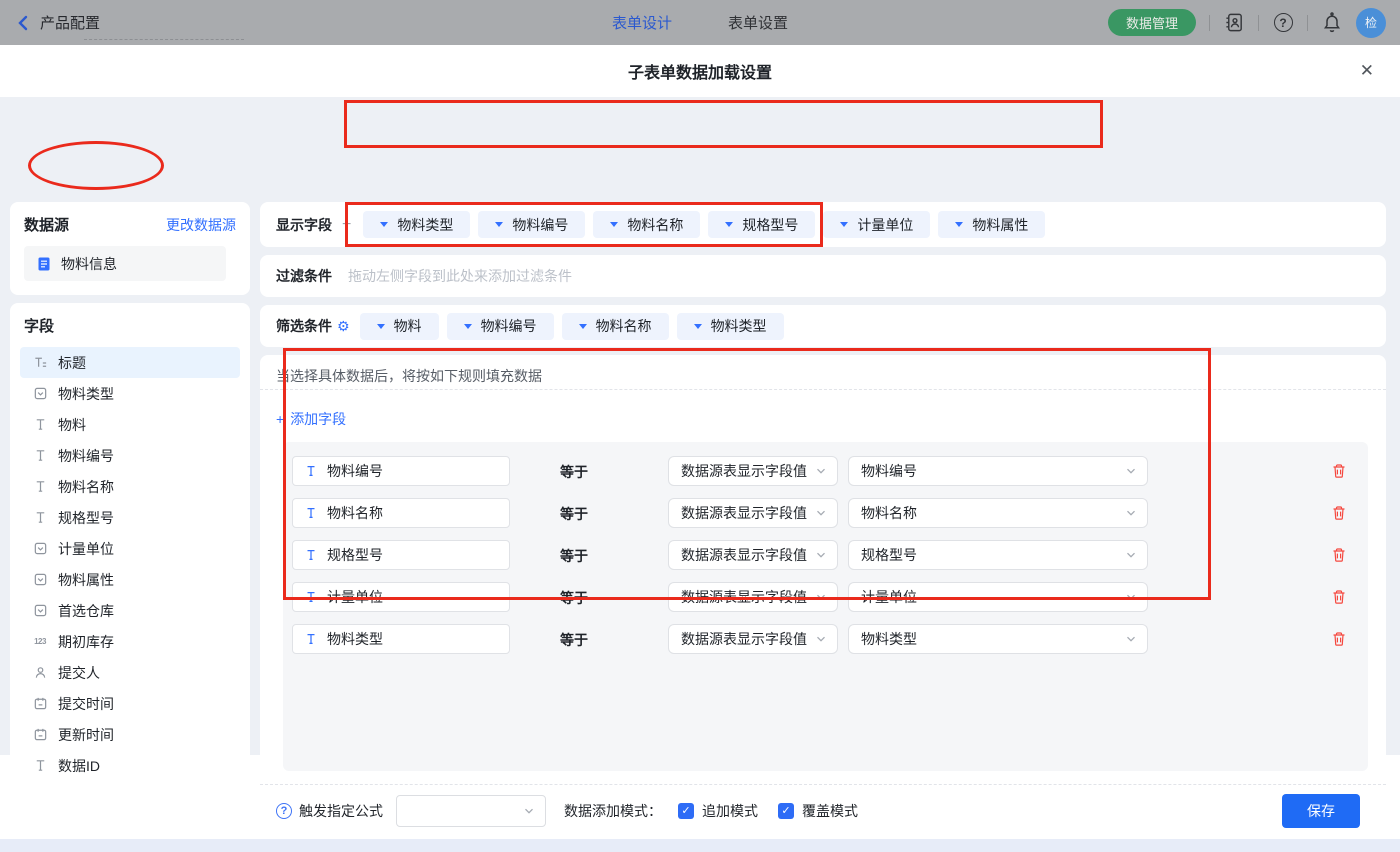  What do you see at coordinates (877, 224) in the screenshot?
I see `display-field-tag: 计量单位` at bounding box center [877, 224].